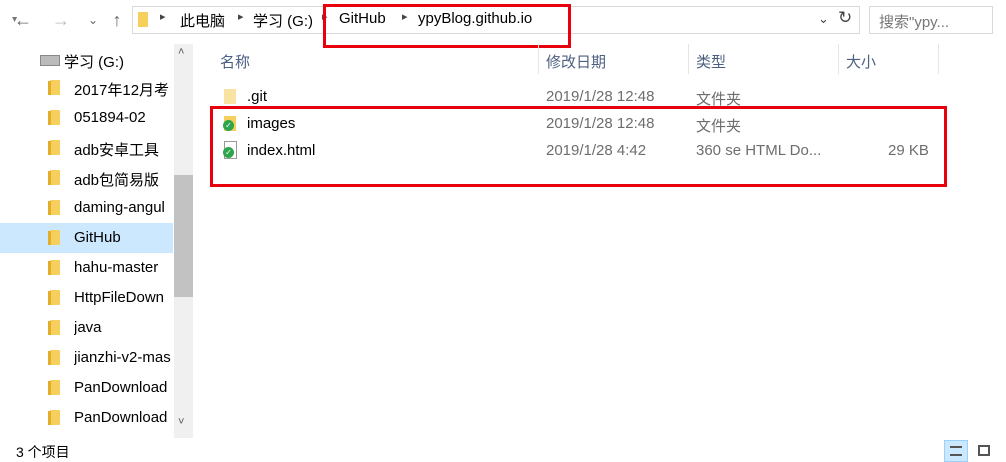 This screenshot has width=1006, height=462. I want to click on sidebar-drive-label: 学习 (G:), so click(94, 61).